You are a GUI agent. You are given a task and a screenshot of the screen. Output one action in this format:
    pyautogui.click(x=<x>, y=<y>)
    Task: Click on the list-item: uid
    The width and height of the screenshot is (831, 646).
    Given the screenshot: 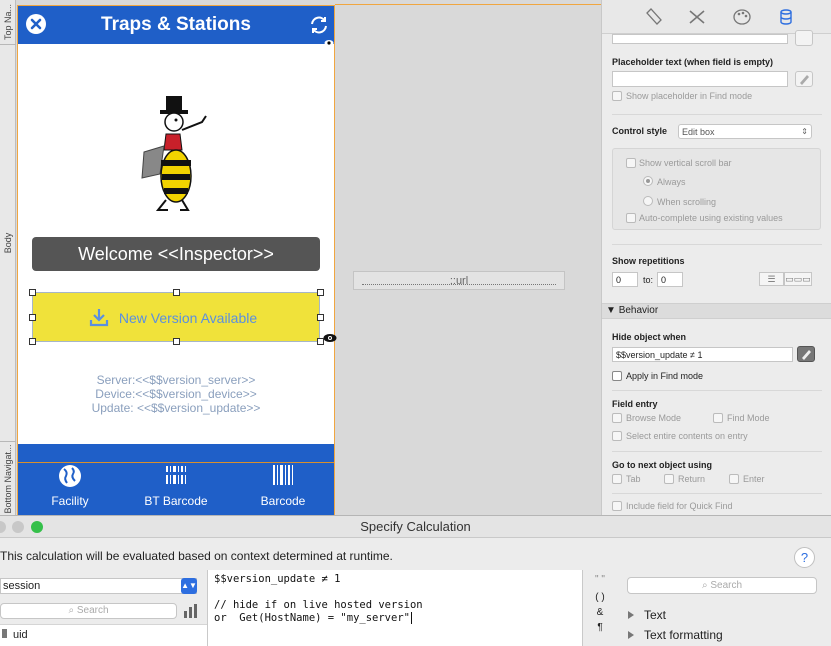 What is the action you would take?
    pyautogui.click(x=15, y=635)
    